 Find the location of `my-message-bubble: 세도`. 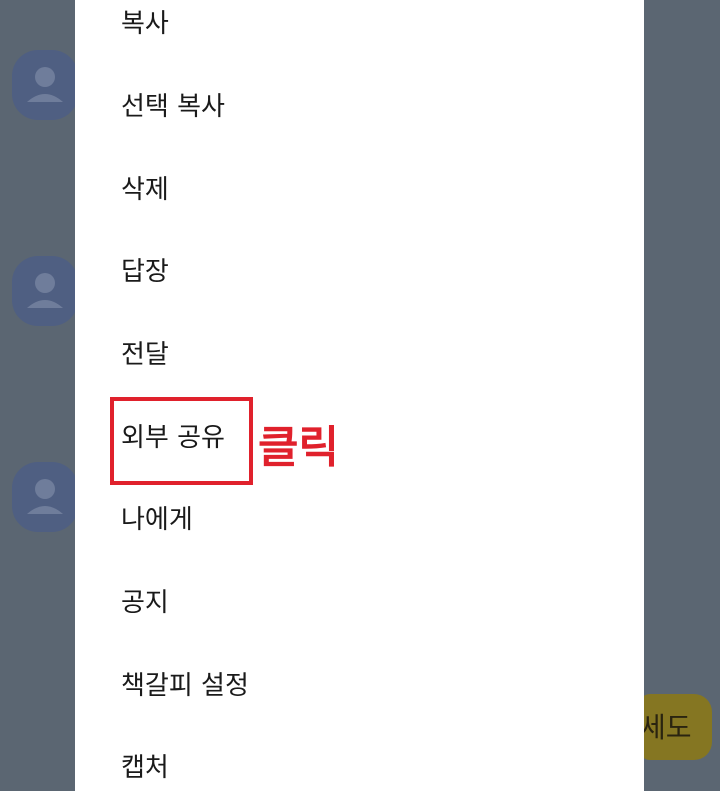

my-message-bubble: 세도 is located at coordinates (676, 727).